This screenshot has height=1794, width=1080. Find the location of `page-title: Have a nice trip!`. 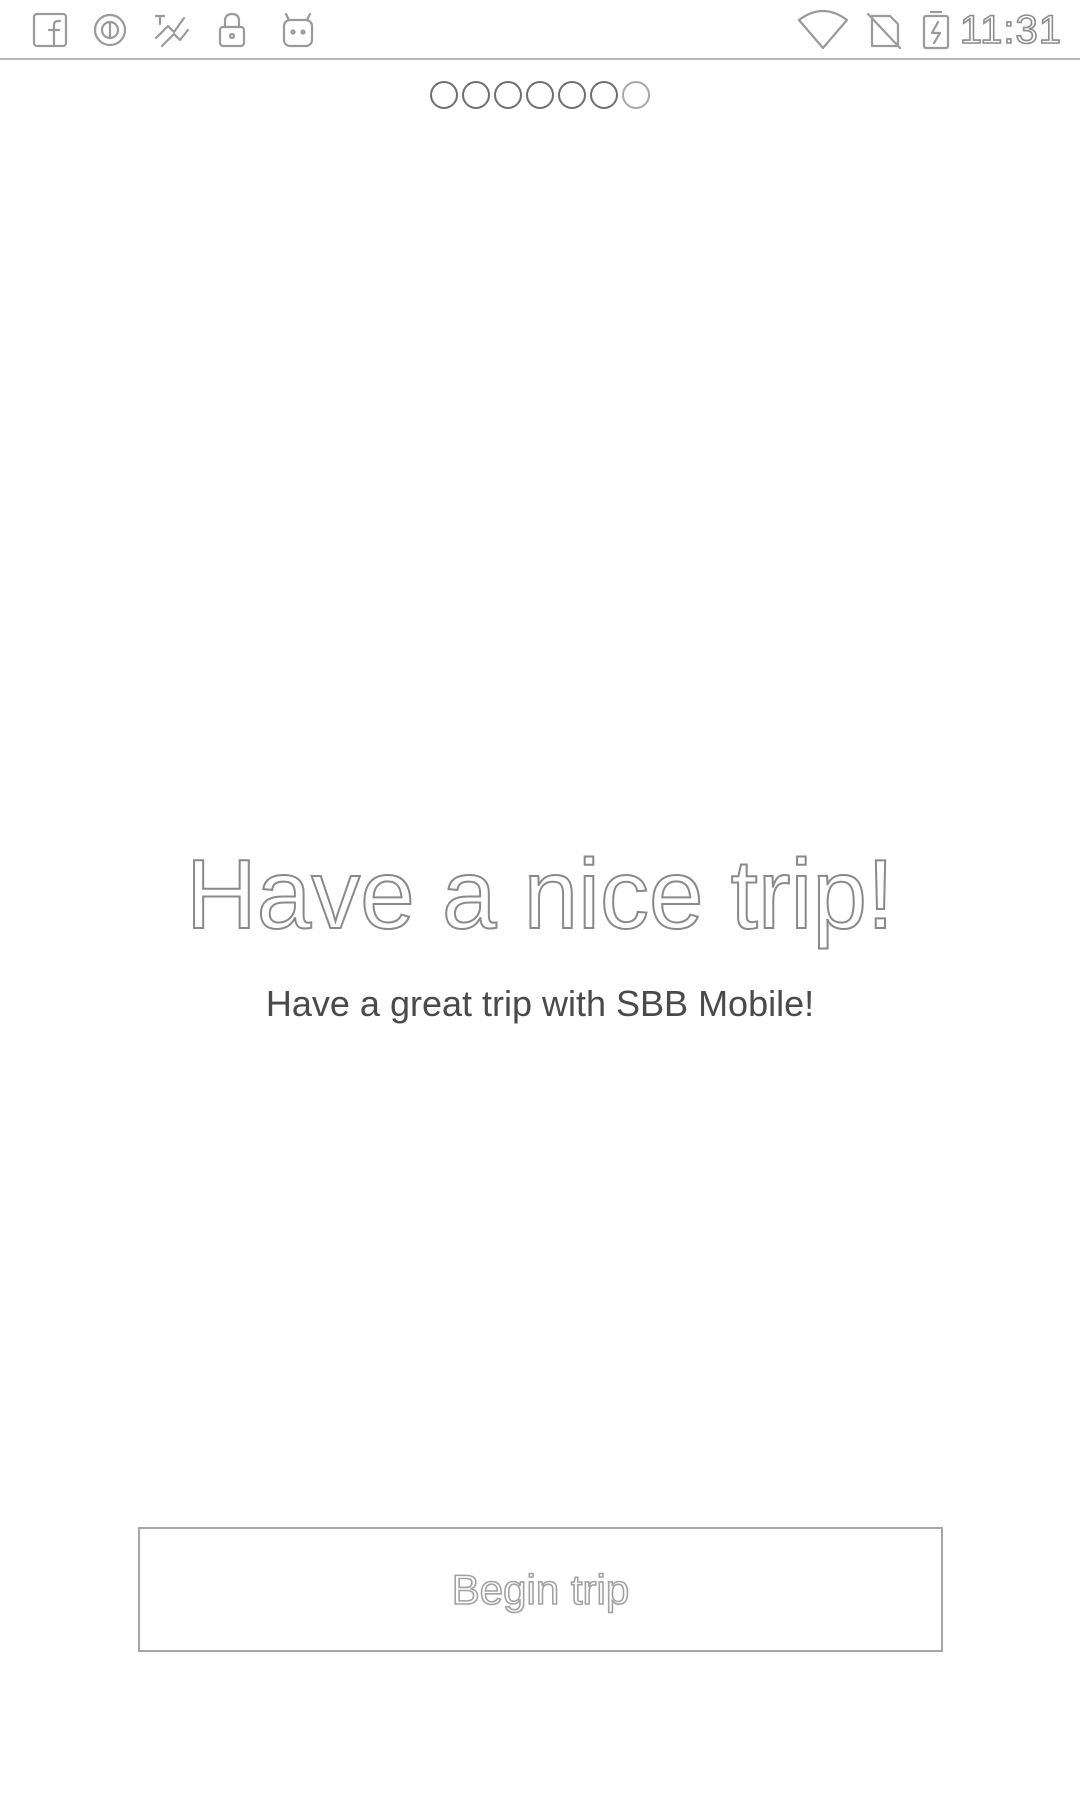

page-title: Have a nice trip! is located at coordinates (540, 894).